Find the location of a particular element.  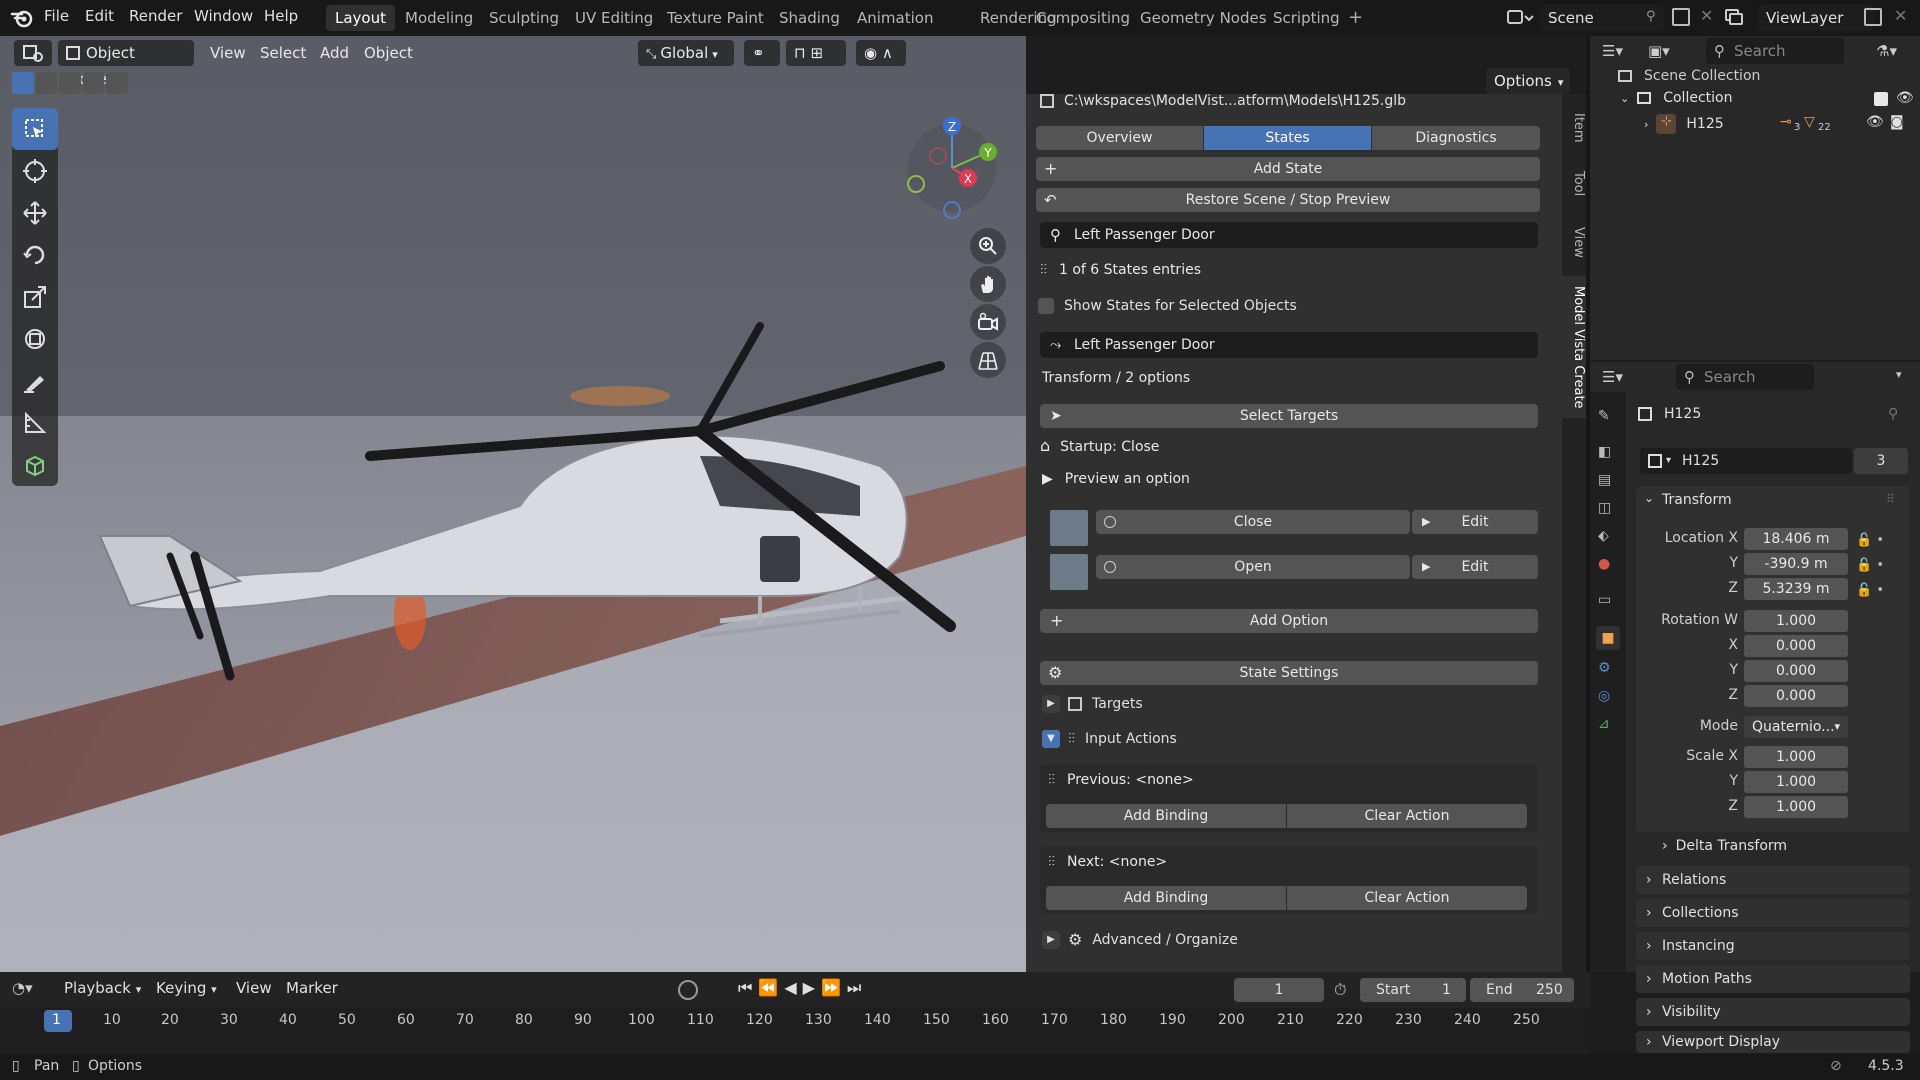

rotate-tool-icon is located at coordinates (35, 255).